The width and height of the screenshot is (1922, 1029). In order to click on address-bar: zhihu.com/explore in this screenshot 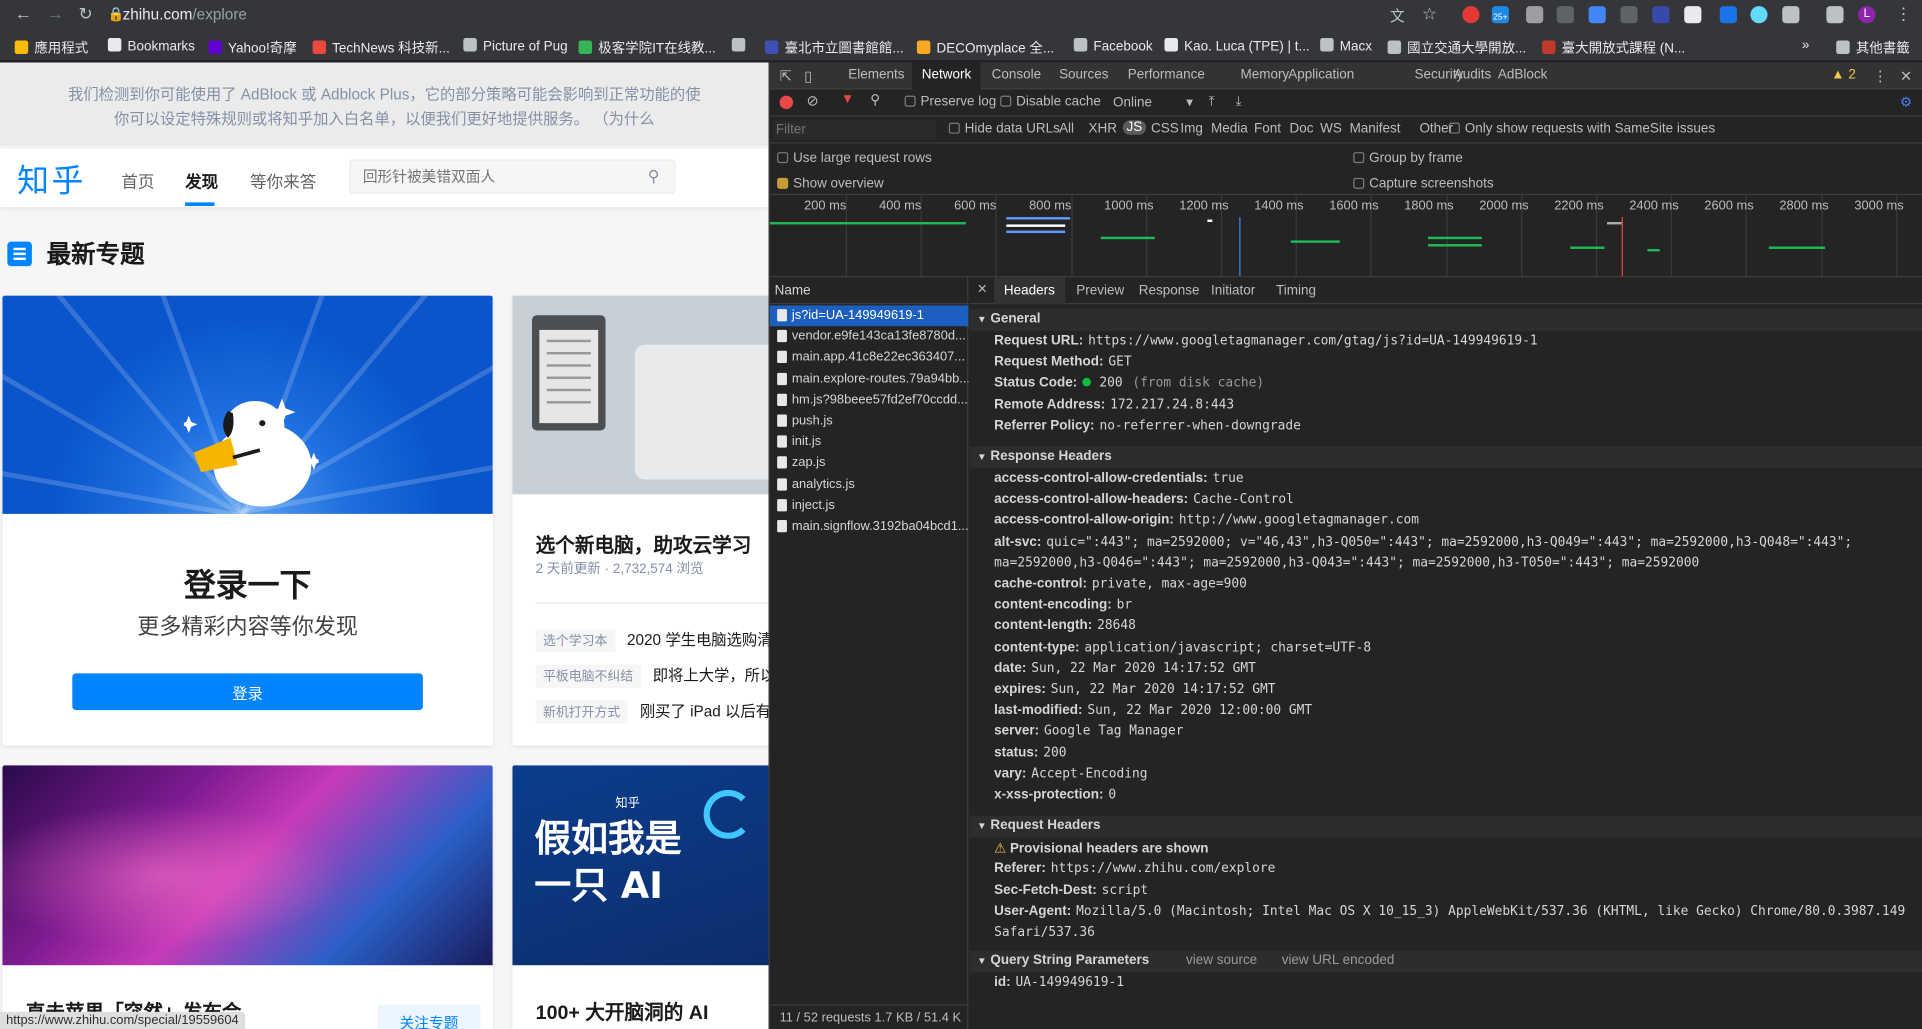, I will do `click(185, 14)`.